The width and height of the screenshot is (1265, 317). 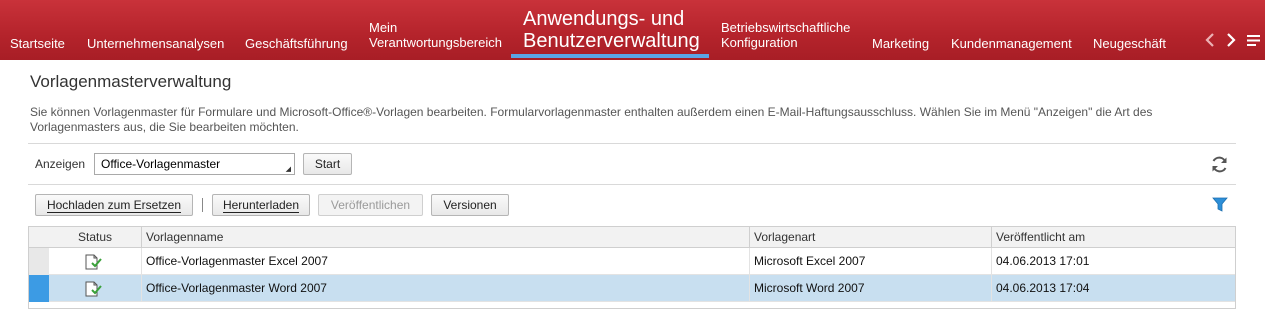 I want to click on nav-item-kundenmanagement: Kundenmanagement, so click(x=1011, y=43).